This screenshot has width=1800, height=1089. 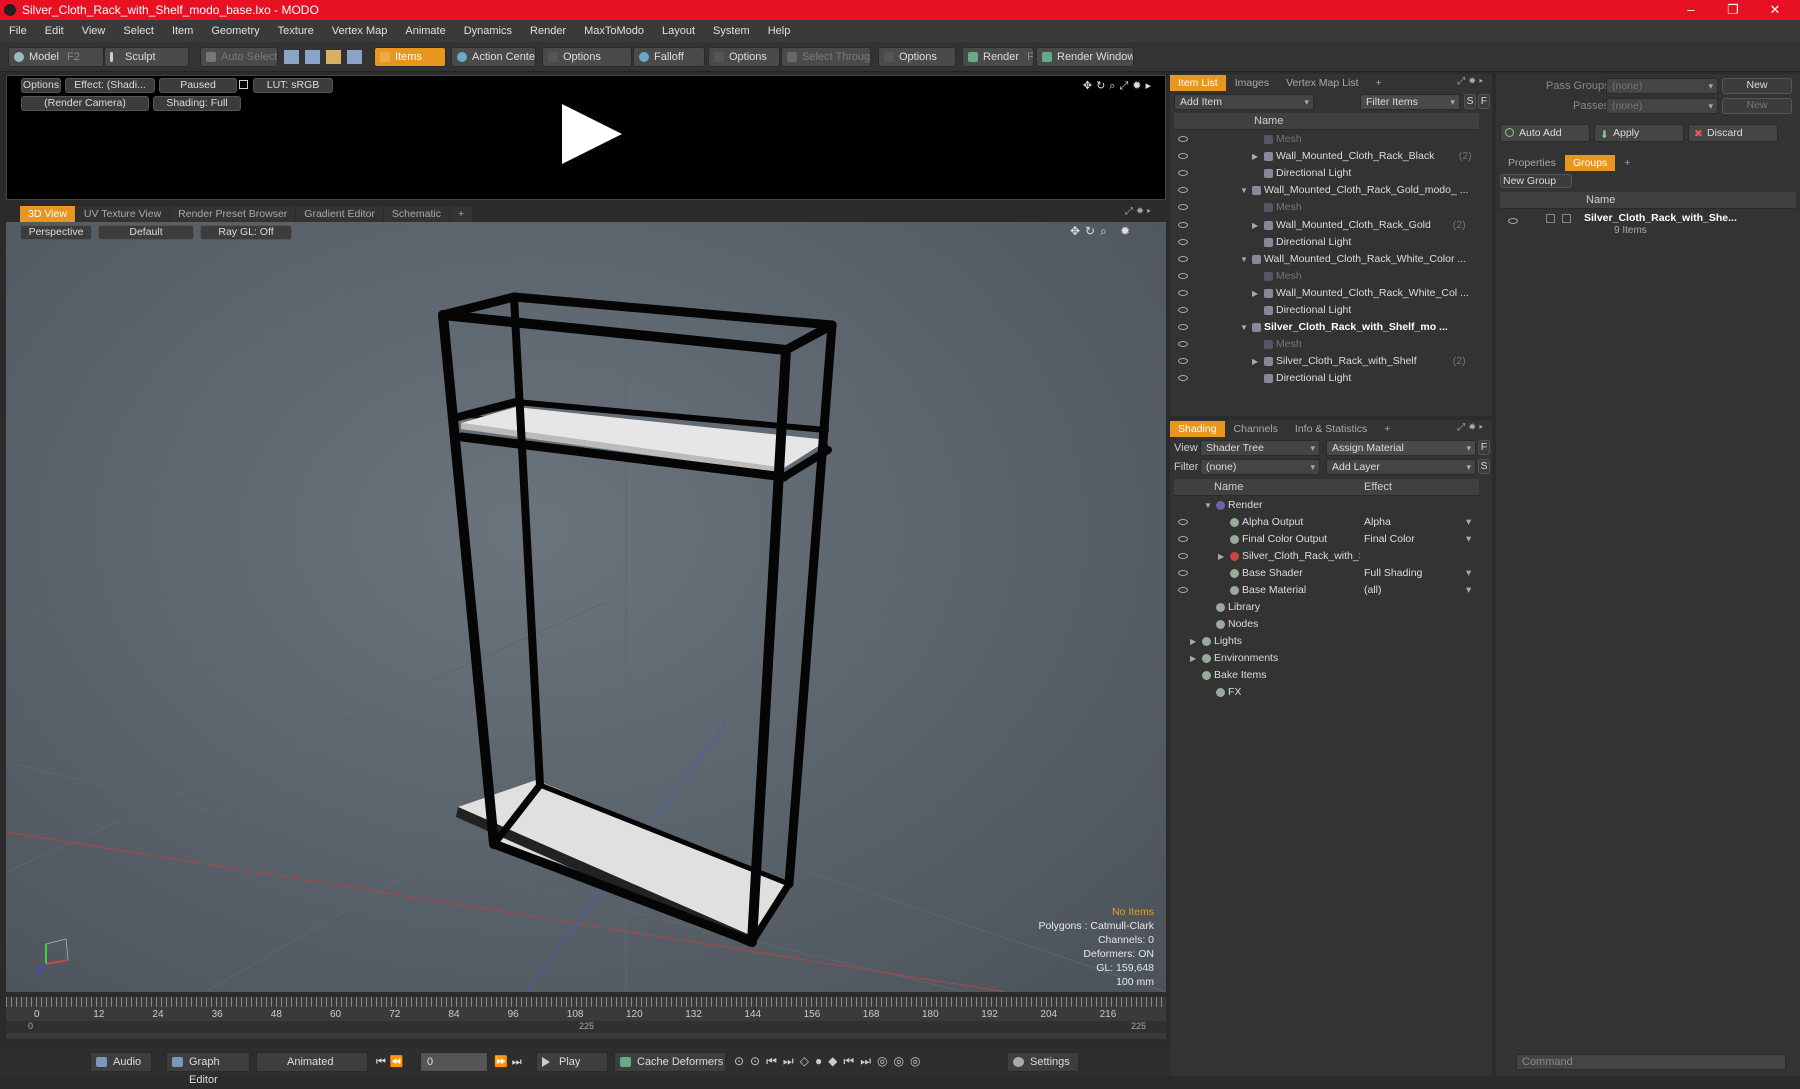 I want to click on tab-item-list: Item List, so click(x=1198, y=83).